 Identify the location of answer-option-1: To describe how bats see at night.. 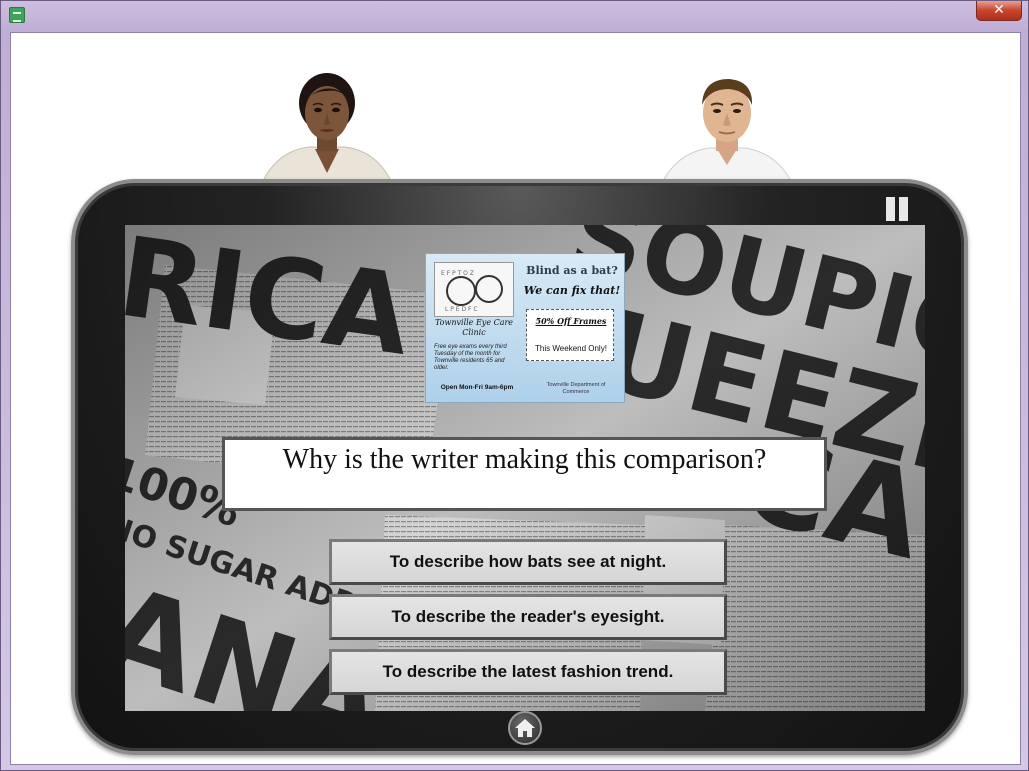
(528, 562).